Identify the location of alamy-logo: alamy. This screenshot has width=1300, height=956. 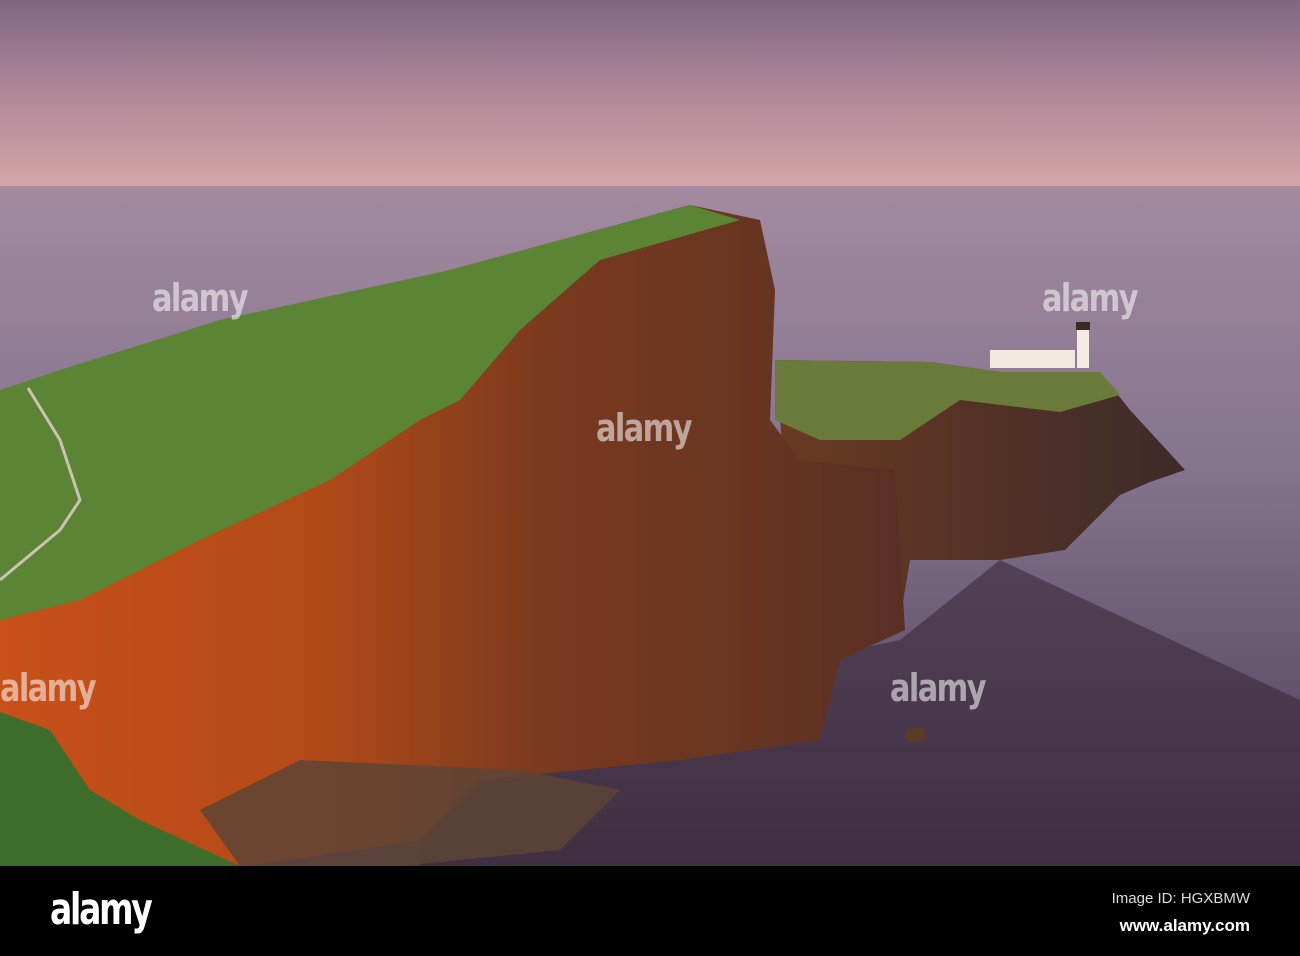
(101, 909).